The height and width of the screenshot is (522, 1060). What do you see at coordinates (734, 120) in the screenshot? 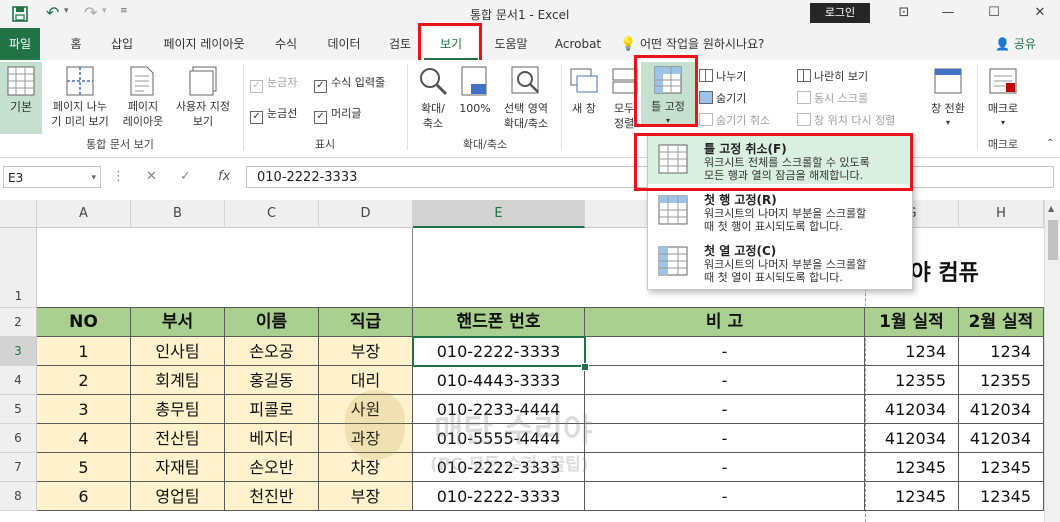
I see `unhide-button: 숨기기 취소` at bounding box center [734, 120].